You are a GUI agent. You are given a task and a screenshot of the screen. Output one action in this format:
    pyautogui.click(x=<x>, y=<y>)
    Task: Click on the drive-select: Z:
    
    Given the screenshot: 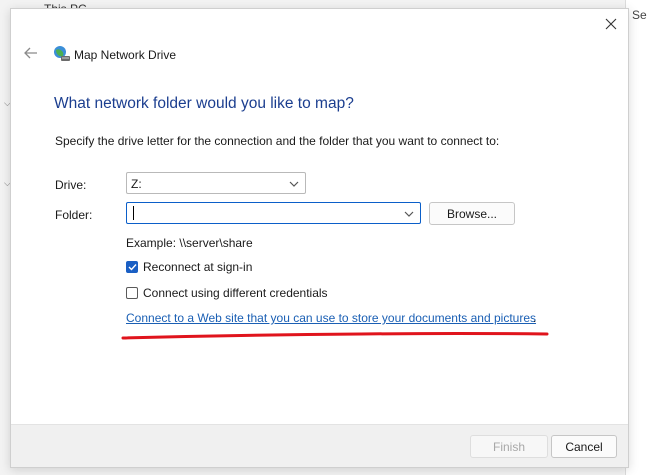 What is the action you would take?
    pyautogui.click(x=216, y=183)
    